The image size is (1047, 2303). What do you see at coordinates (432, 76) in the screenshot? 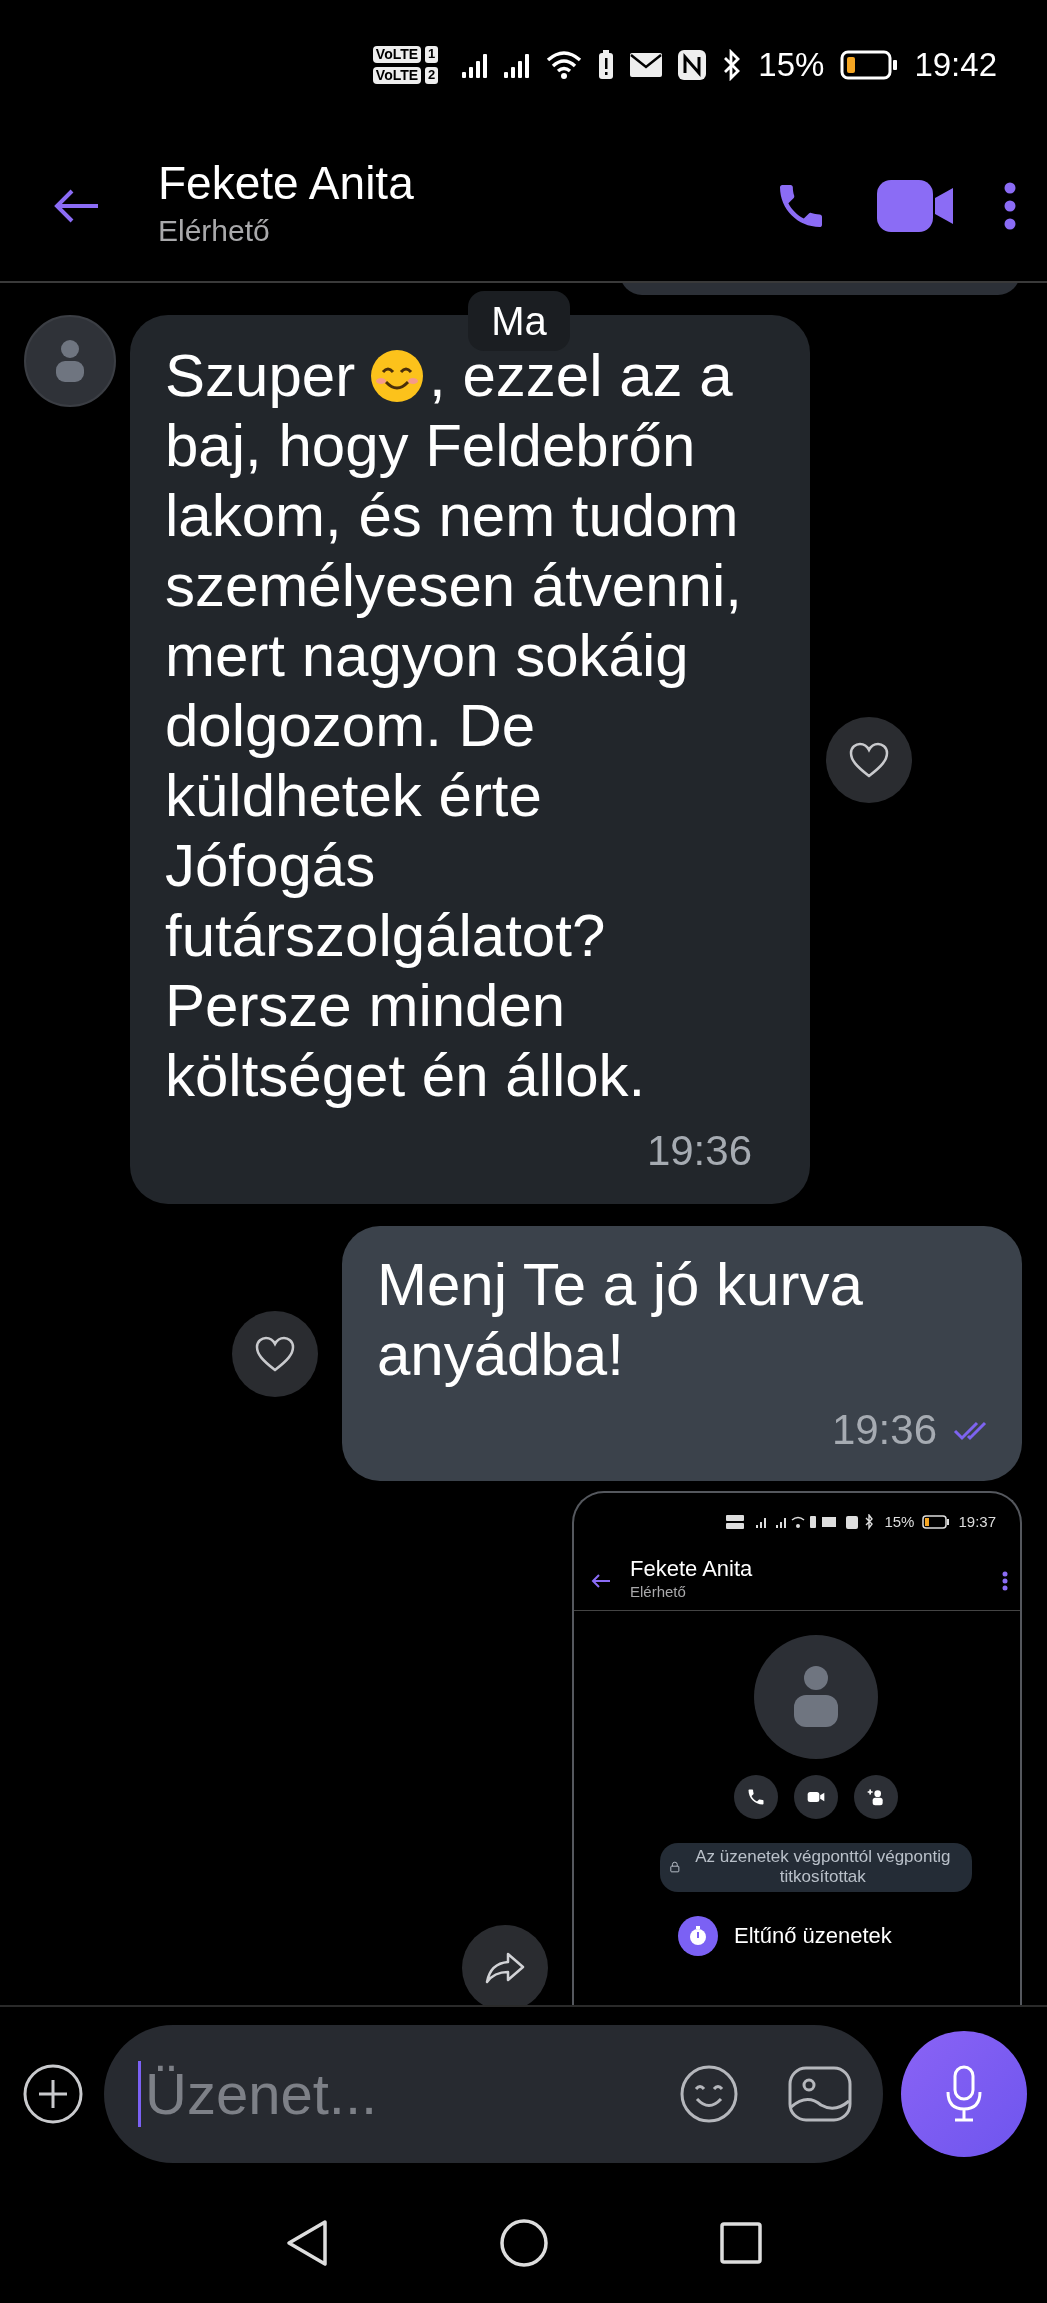
I see `sim-slot-badge: 2` at bounding box center [432, 76].